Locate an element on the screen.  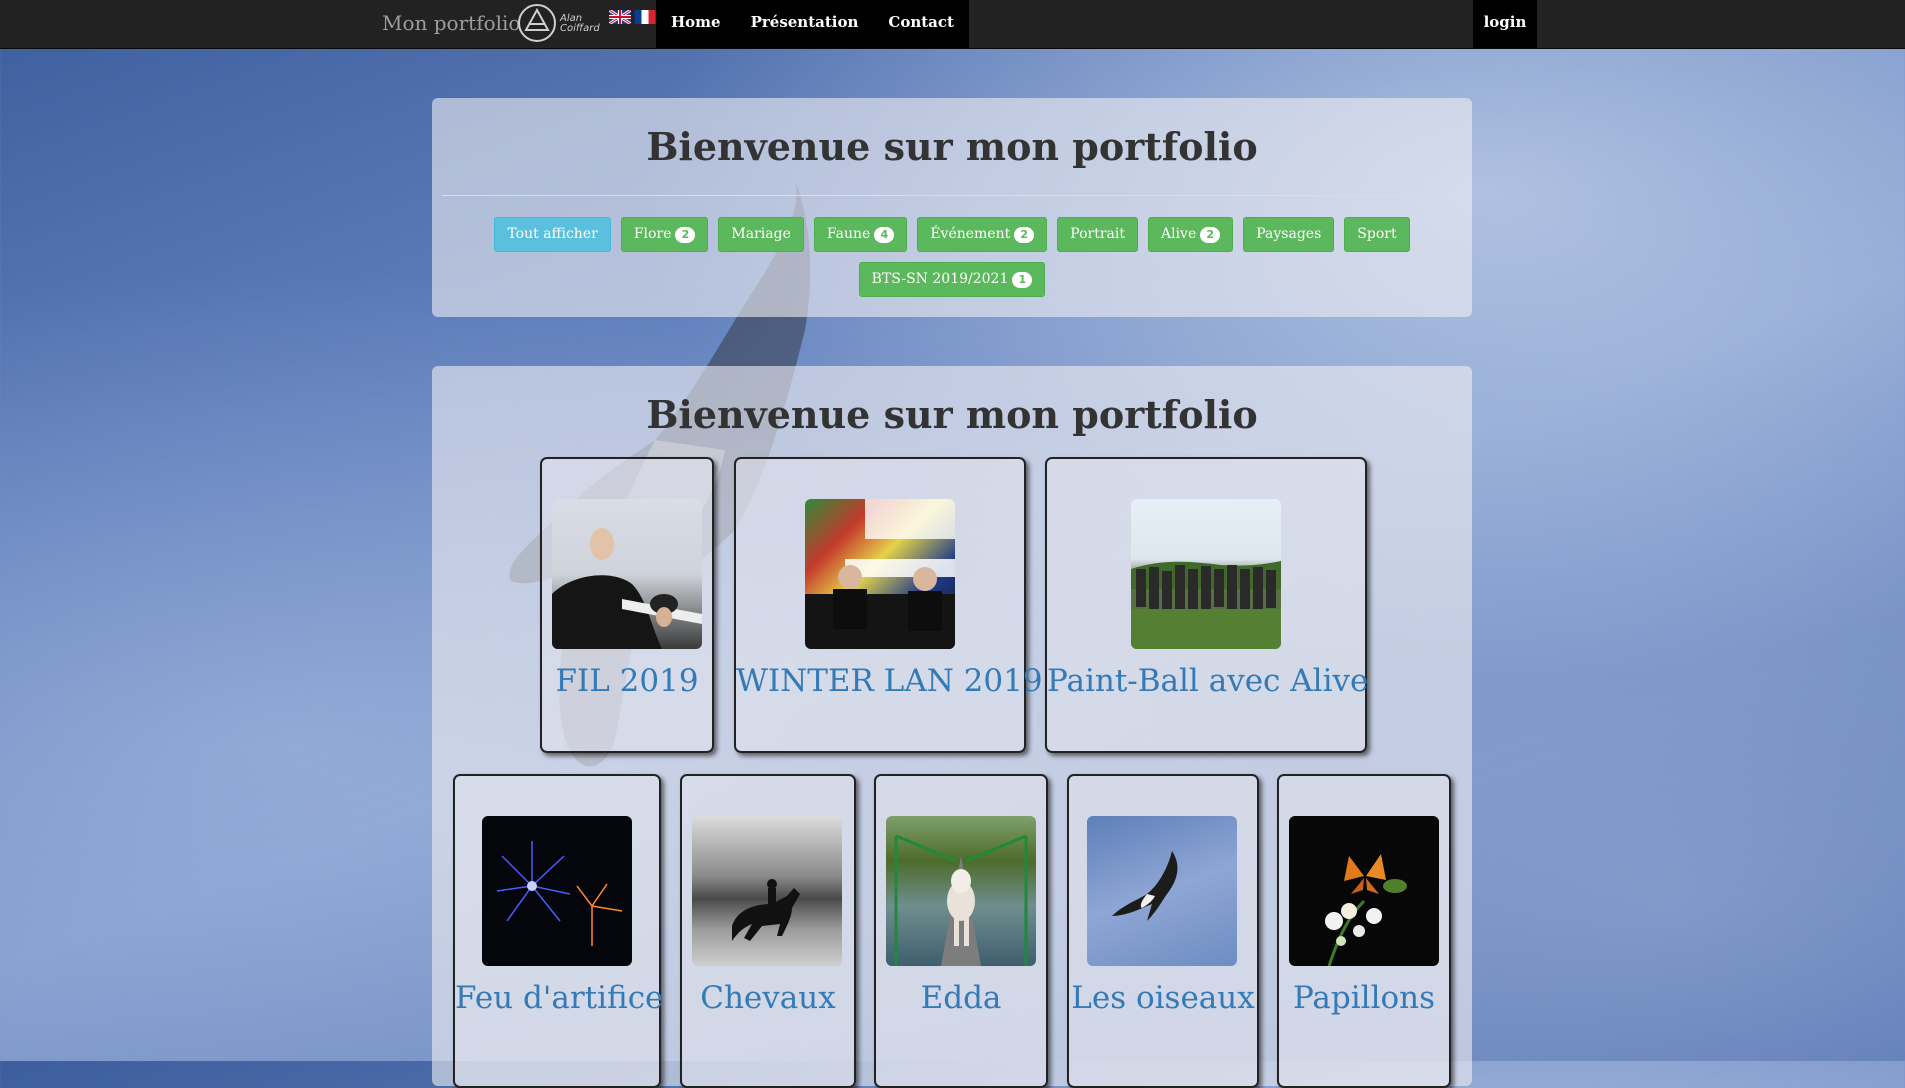
filter-portrait-button: Portrait is located at coordinates (1097, 234).